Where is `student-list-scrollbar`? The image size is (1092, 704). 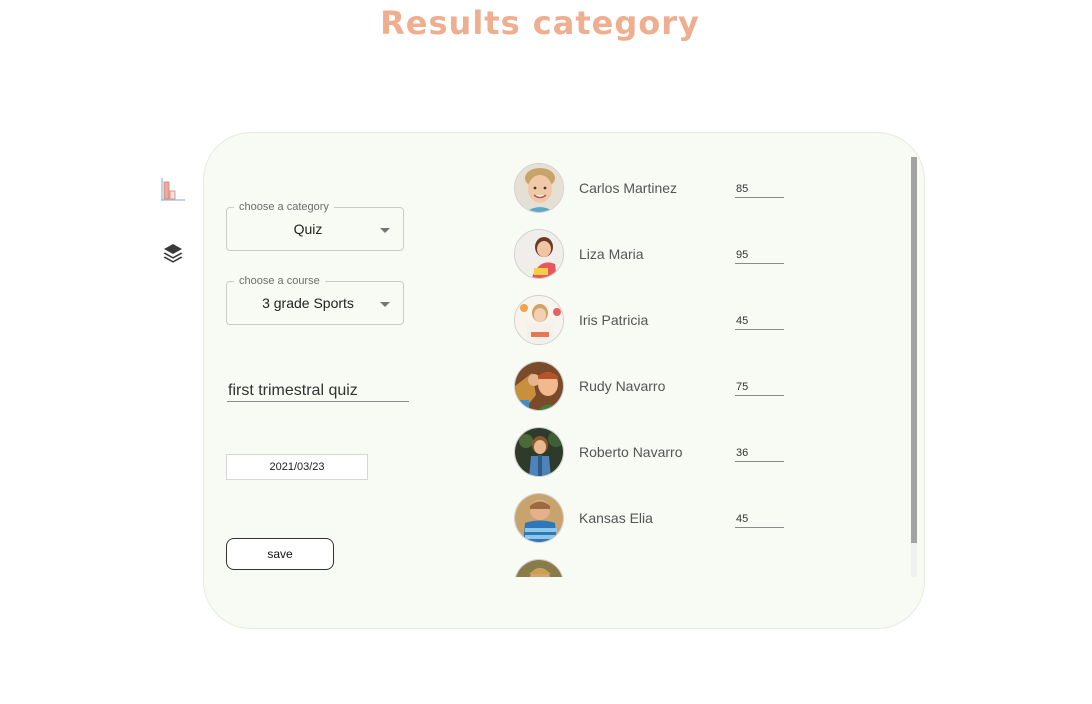
student-list-scrollbar is located at coordinates (914, 367).